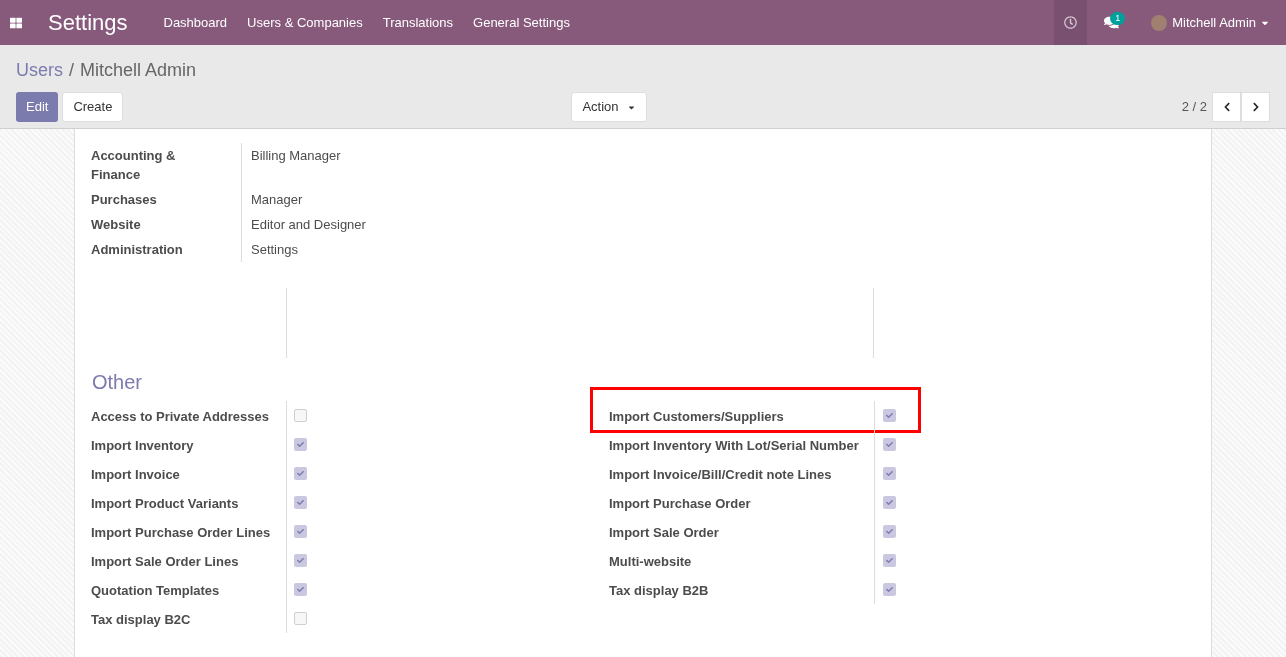 The image size is (1286, 657). What do you see at coordinates (138, 70) in the screenshot?
I see `breadcrumb-current: Mitchell Admin` at bounding box center [138, 70].